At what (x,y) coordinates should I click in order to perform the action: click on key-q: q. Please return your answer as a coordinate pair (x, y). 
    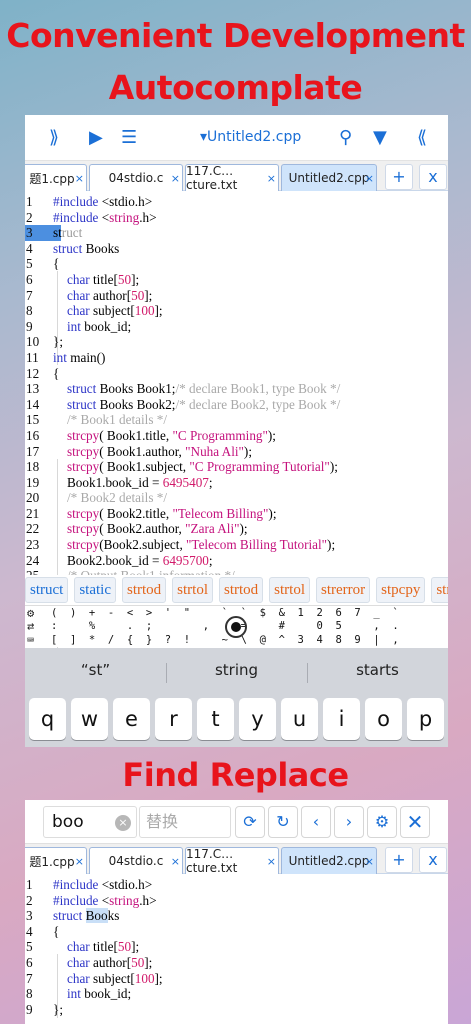
    Looking at the image, I should click on (47, 719).